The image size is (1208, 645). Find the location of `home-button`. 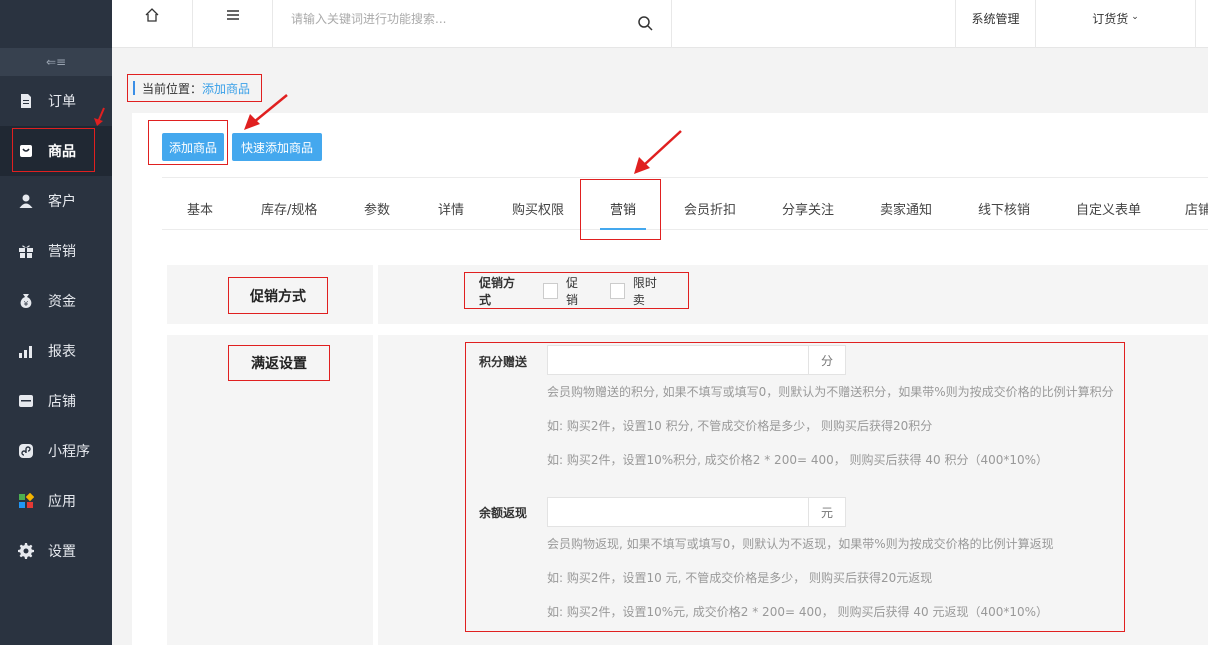

home-button is located at coordinates (152, 24).